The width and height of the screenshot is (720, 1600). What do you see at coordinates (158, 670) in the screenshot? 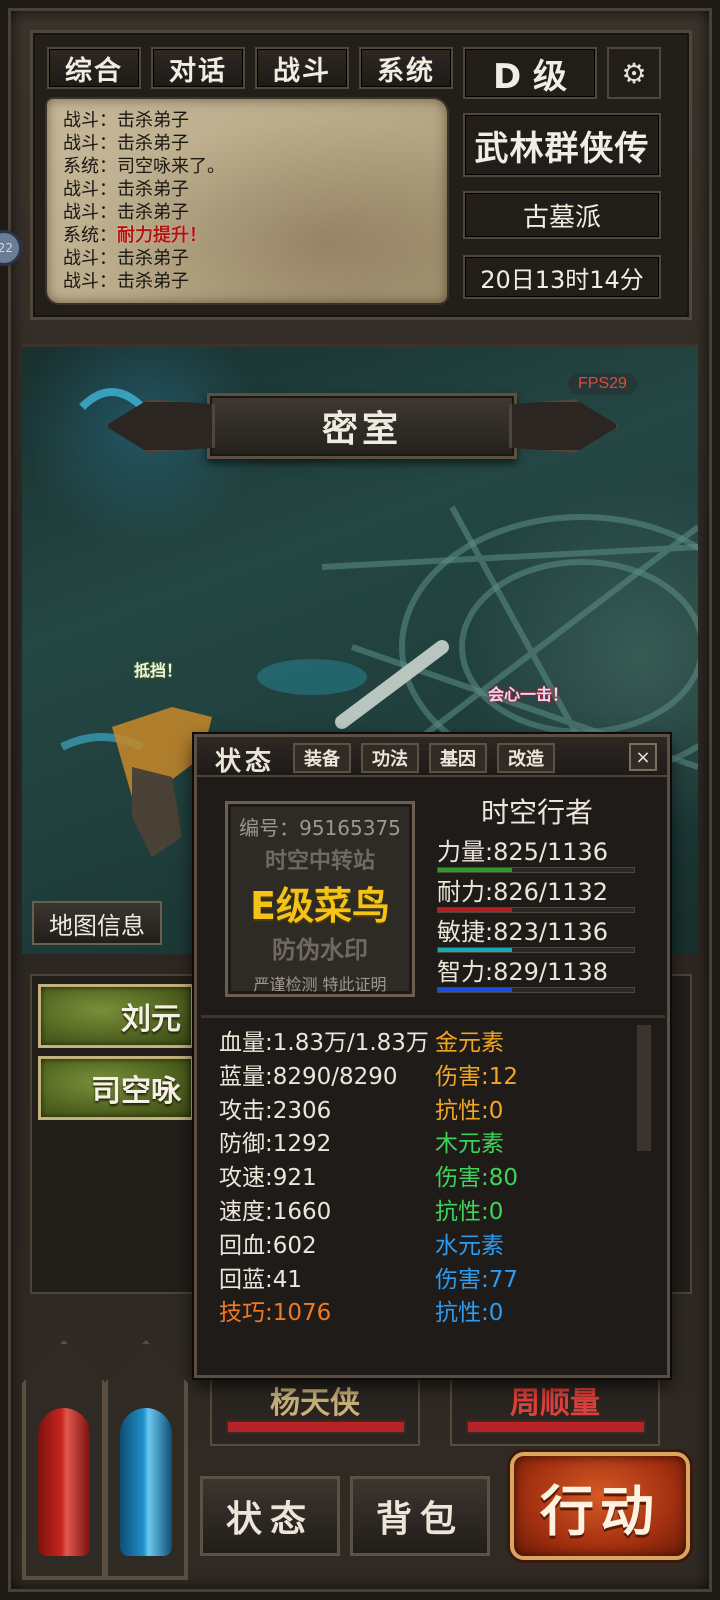
I see `floating-block-text: 抵挡！` at bounding box center [158, 670].